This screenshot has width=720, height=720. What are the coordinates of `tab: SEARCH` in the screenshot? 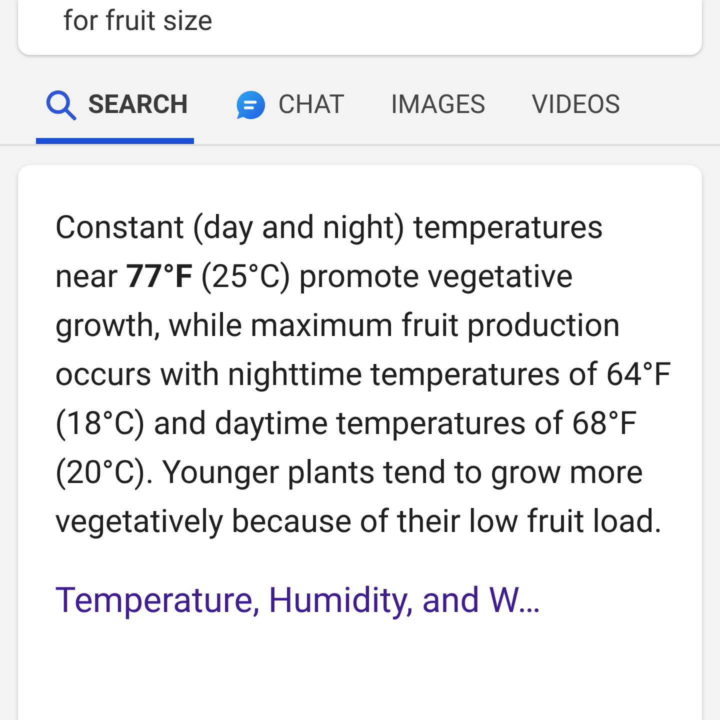 It's located at (115, 99).